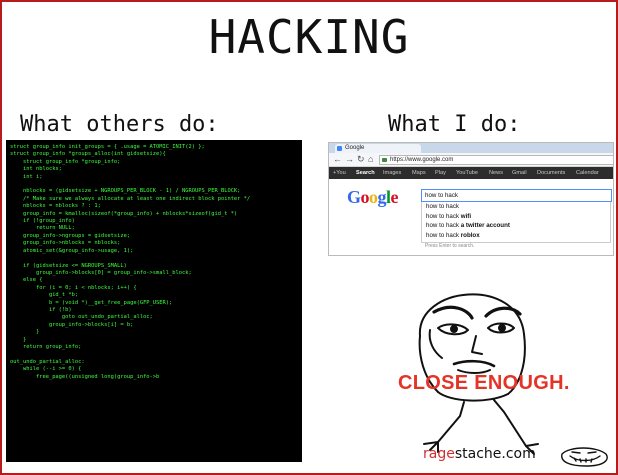 The width and height of the screenshot is (618, 475). What do you see at coordinates (384, 160) in the screenshot?
I see `lock-icon` at bounding box center [384, 160].